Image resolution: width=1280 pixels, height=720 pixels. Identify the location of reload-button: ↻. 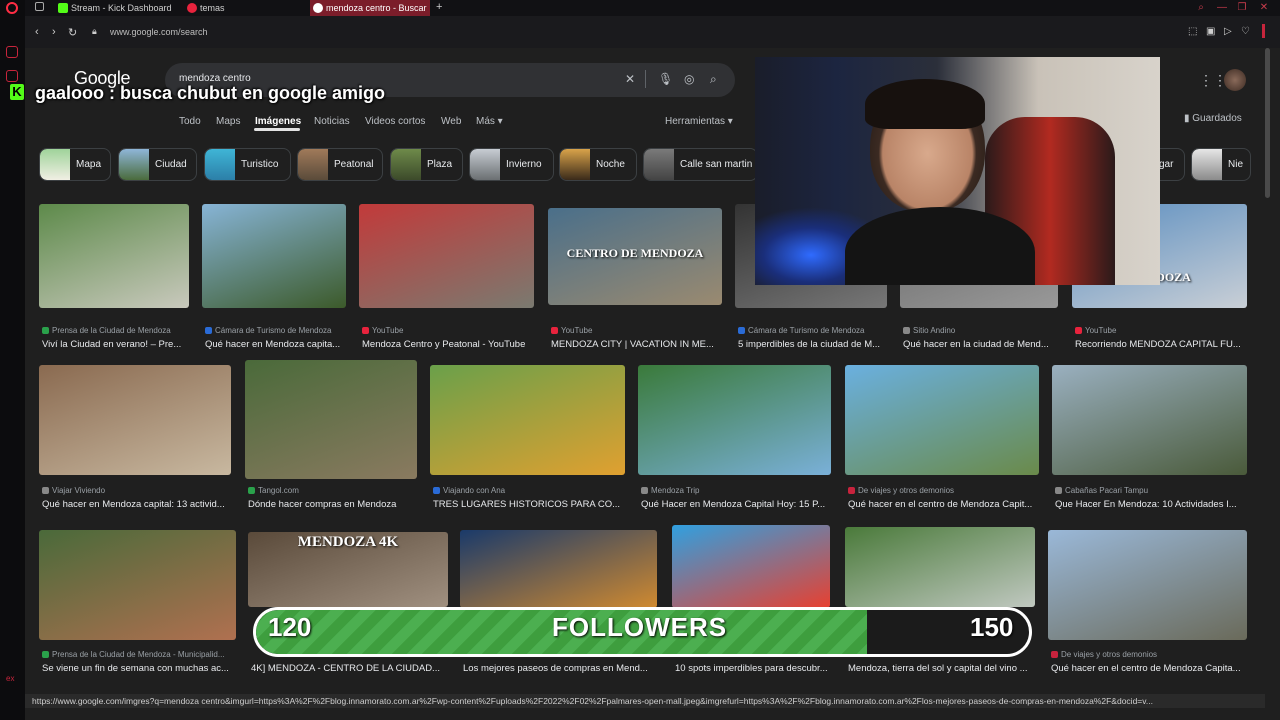
(72, 32).